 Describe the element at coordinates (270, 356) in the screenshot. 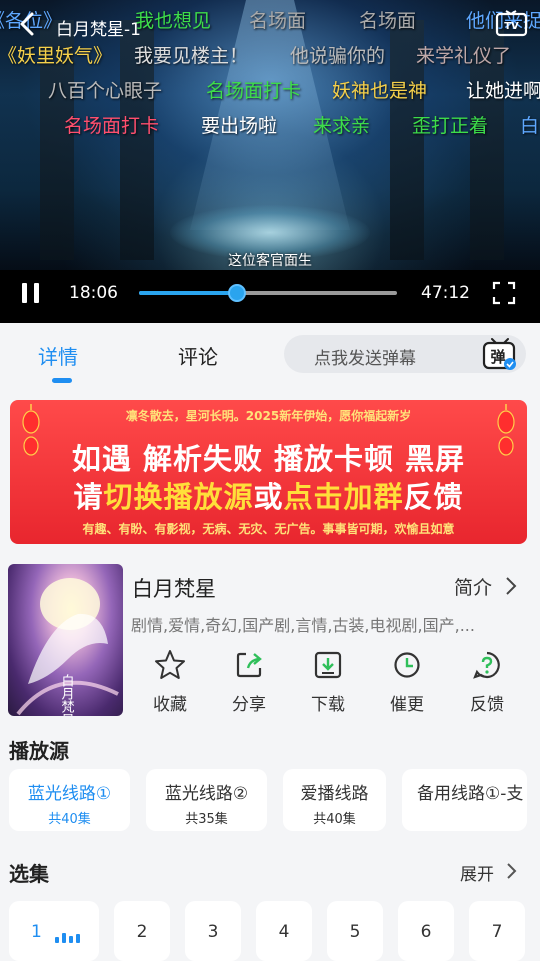

I see `tabs-bar: 详情 评论 点我发送弹幕 弹` at that location.